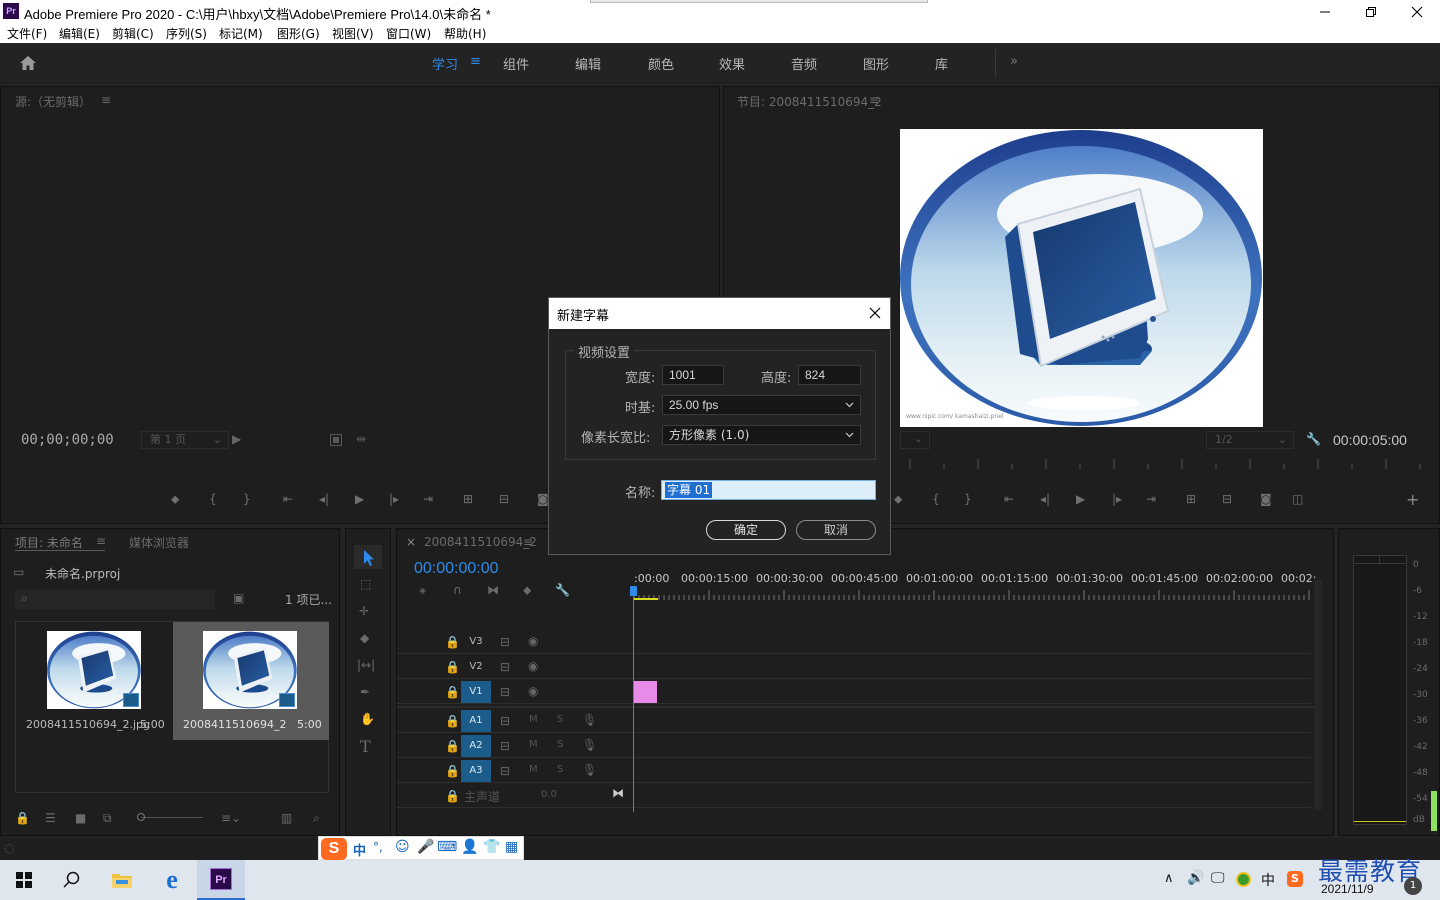 The image size is (1440, 900). What do you see at coordinates (476, 642) in the screenshot?
I see `track-label-v3: V3` at bounding box center [476, 642].